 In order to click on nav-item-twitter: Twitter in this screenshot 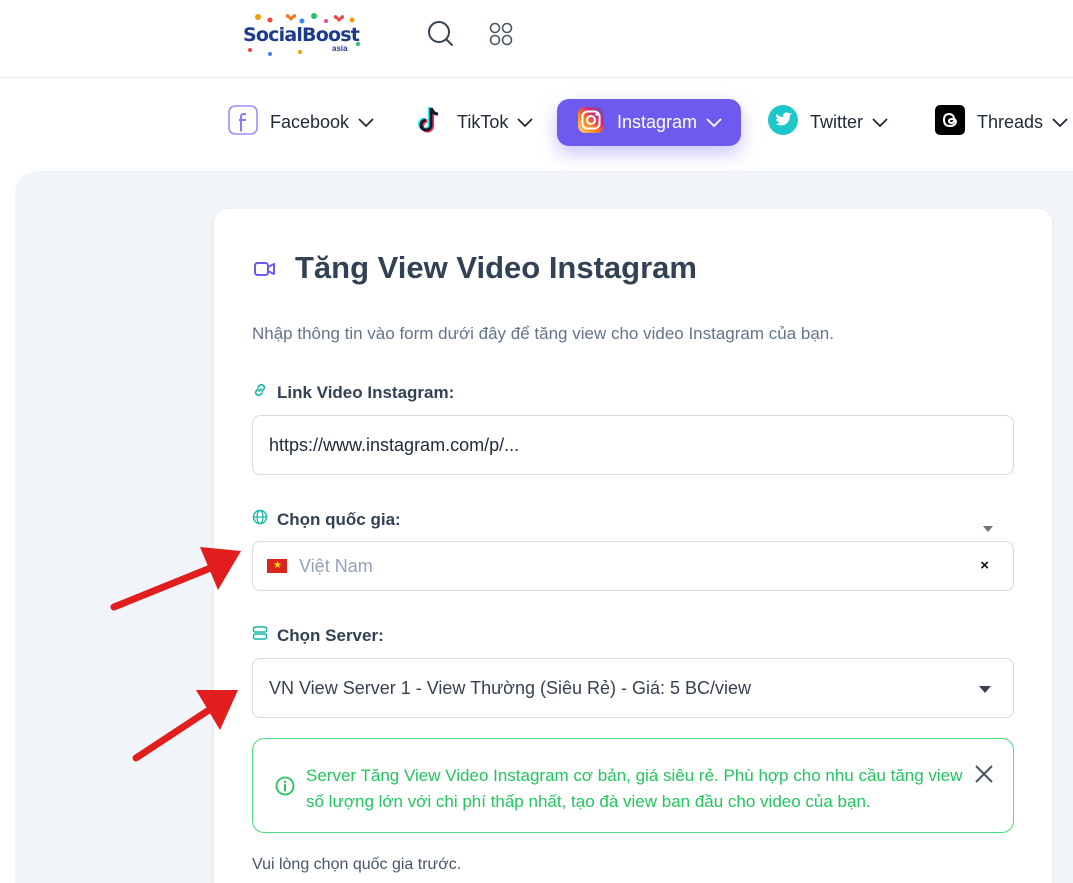, I will do `click(828, 122)`.